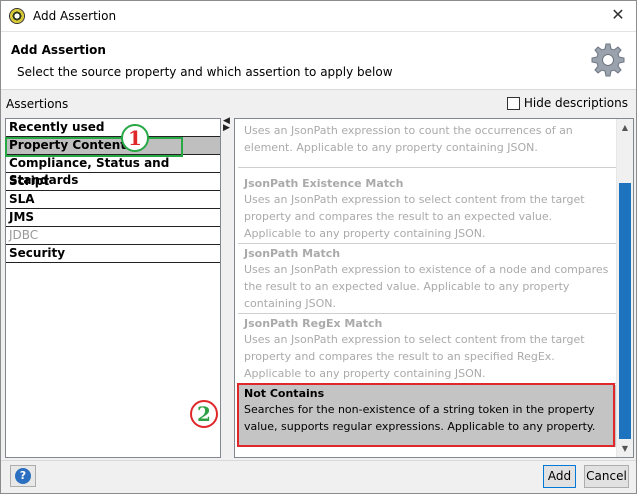 Image resolution: width=637 pixels, height=494 pixels. Describe the element at coordinates (559, 476) in the screenshot. I see `add-button: Add` at that location.